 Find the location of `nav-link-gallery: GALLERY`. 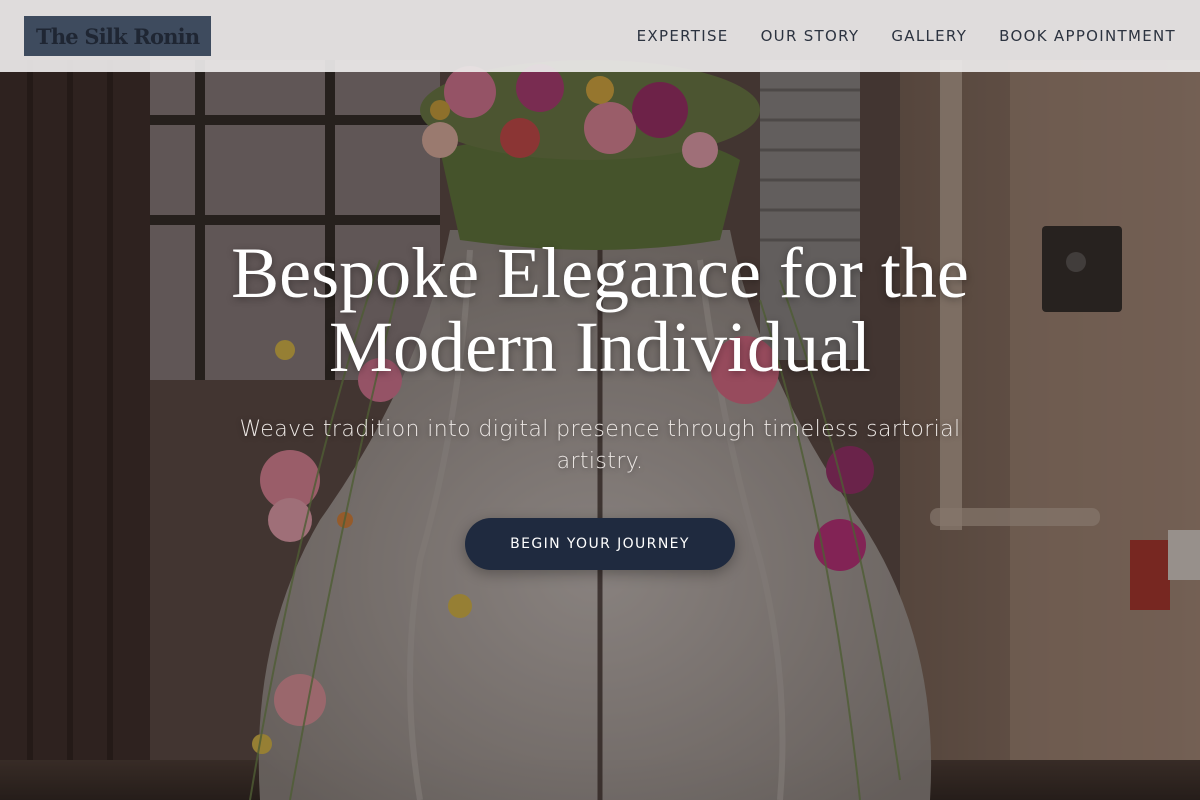

nav-link-gallery: GALLERY is located at coordinates (929, 36).